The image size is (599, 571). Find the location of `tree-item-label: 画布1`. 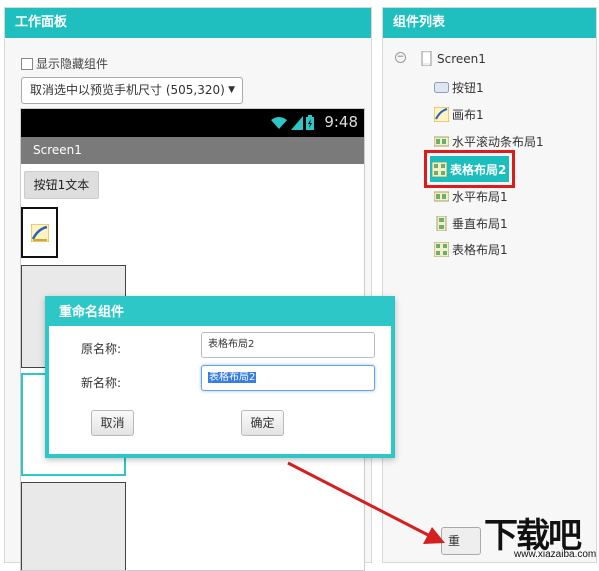

tree-item-label: 画布1 is located at coordinates (468, 115).